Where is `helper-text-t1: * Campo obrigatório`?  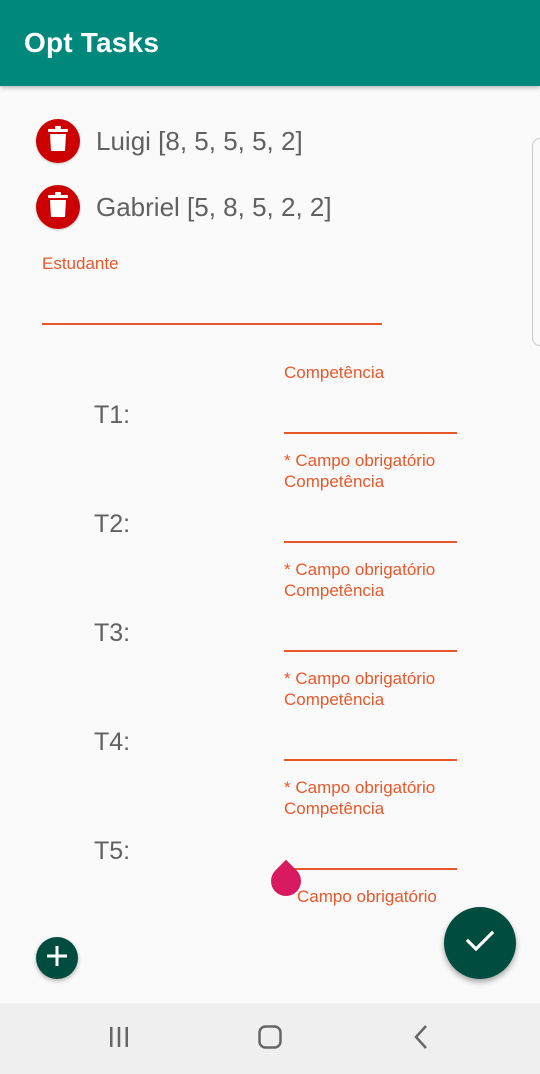 helper-text-t1: * Campo obrigatório is located at coordinates (360, 460).